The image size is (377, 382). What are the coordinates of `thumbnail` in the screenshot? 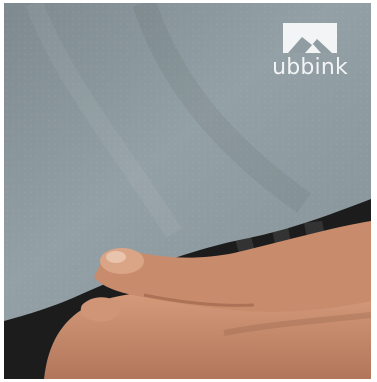 It's located at (116, 257).